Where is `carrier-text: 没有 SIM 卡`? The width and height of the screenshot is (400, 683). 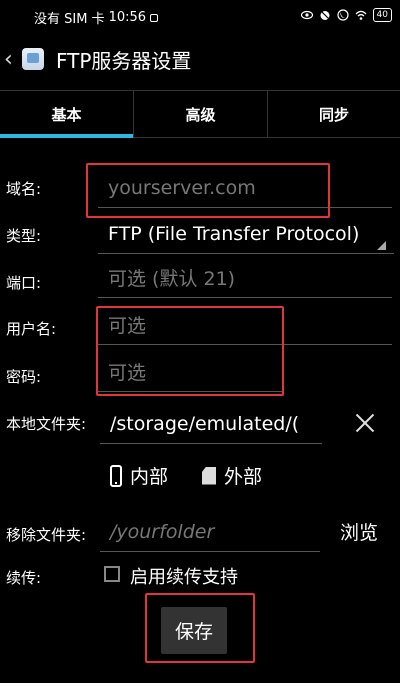 carrier-text: 没有 SIM 卡 is located at coordinates (69, 19).